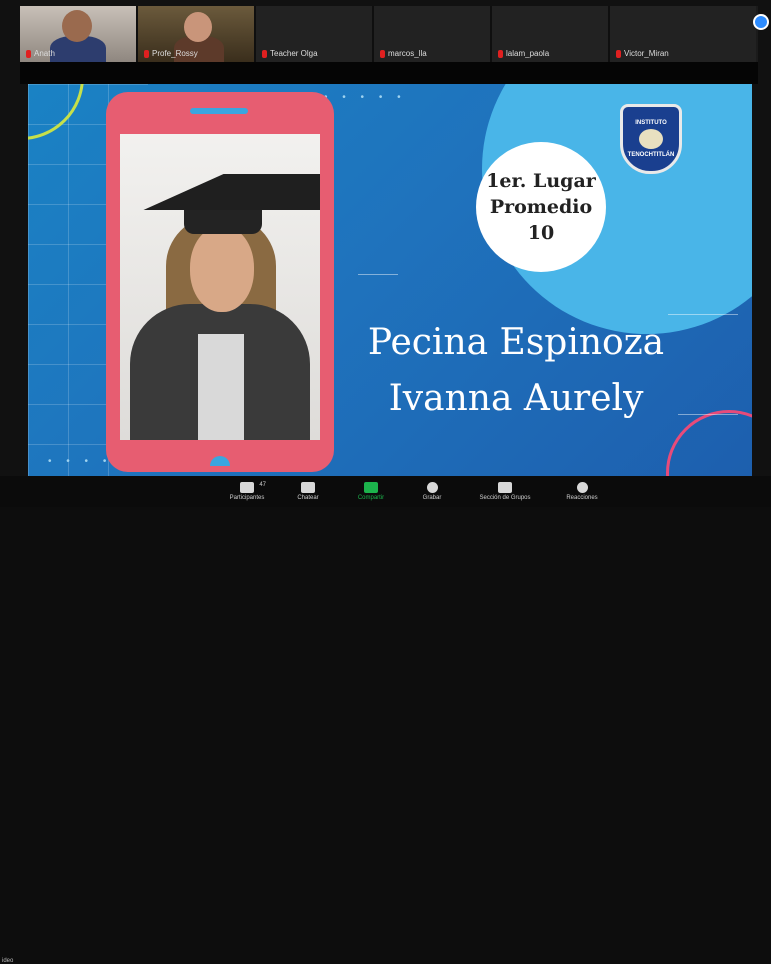 The width and height of the screenshot is (771, 964). What do you see at coordinates (407, 53) in the screenshot?
I see `participant-name: marcos_lla` at bounding box center [407, 53].